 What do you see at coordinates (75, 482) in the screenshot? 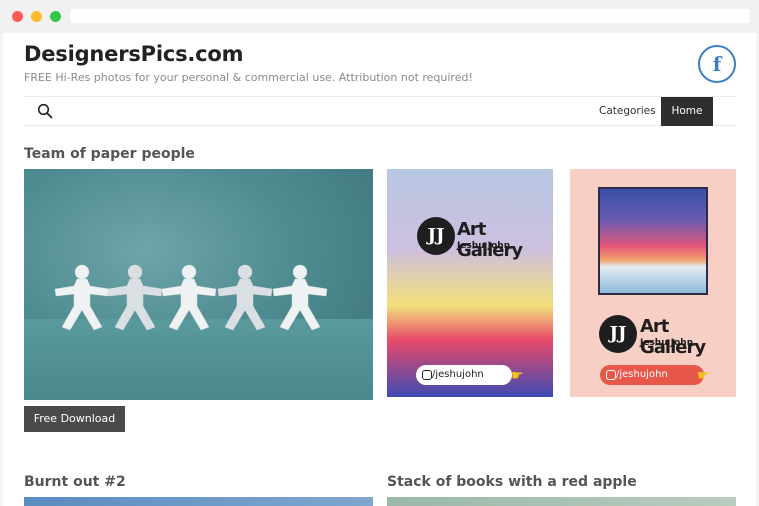
I see `post-title: Burnt out #2` at bounding box center [75, 482].